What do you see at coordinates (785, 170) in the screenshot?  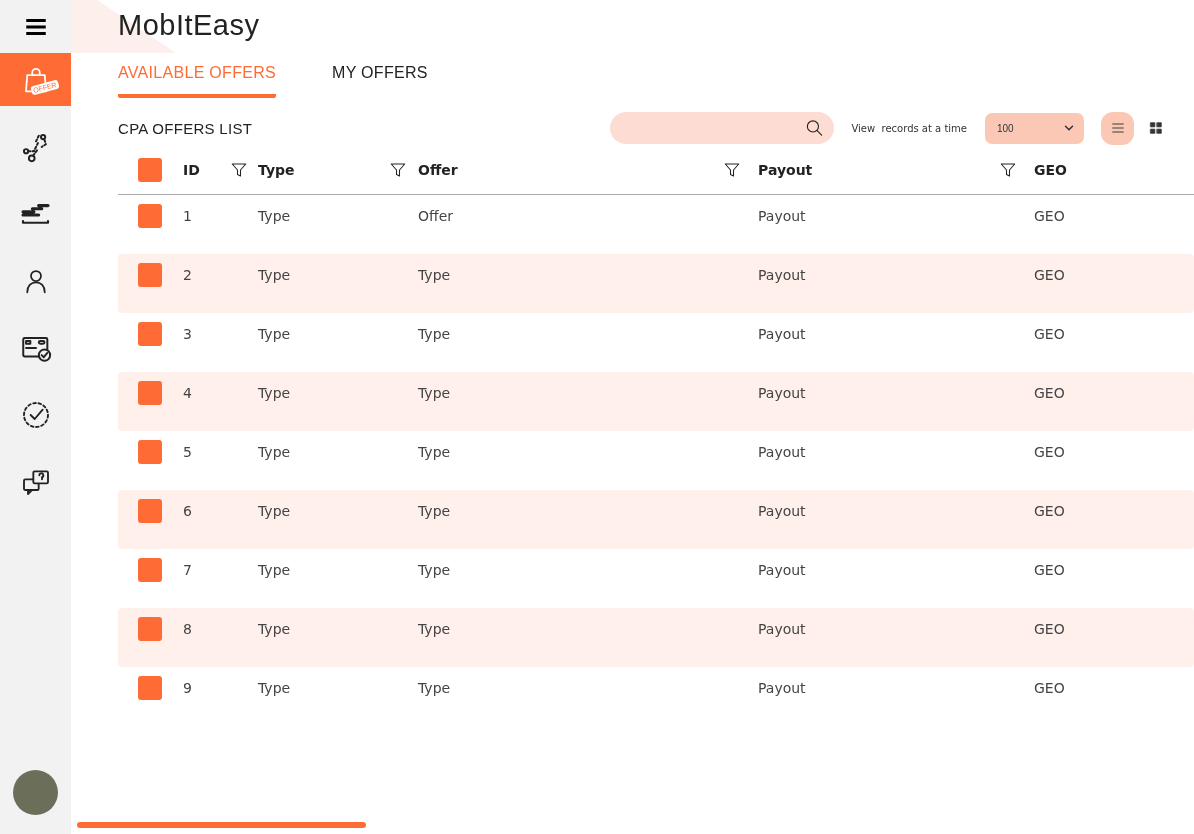 I see `column-header: Payout` at bounding box center [785, 170].